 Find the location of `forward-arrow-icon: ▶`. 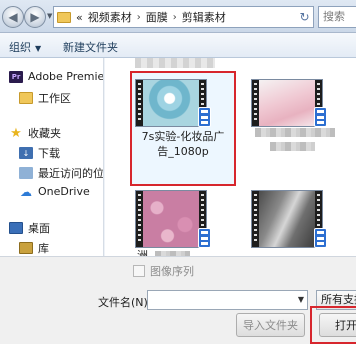

forward-arrow-icon: ▶ is located at coordinates (35, 17).